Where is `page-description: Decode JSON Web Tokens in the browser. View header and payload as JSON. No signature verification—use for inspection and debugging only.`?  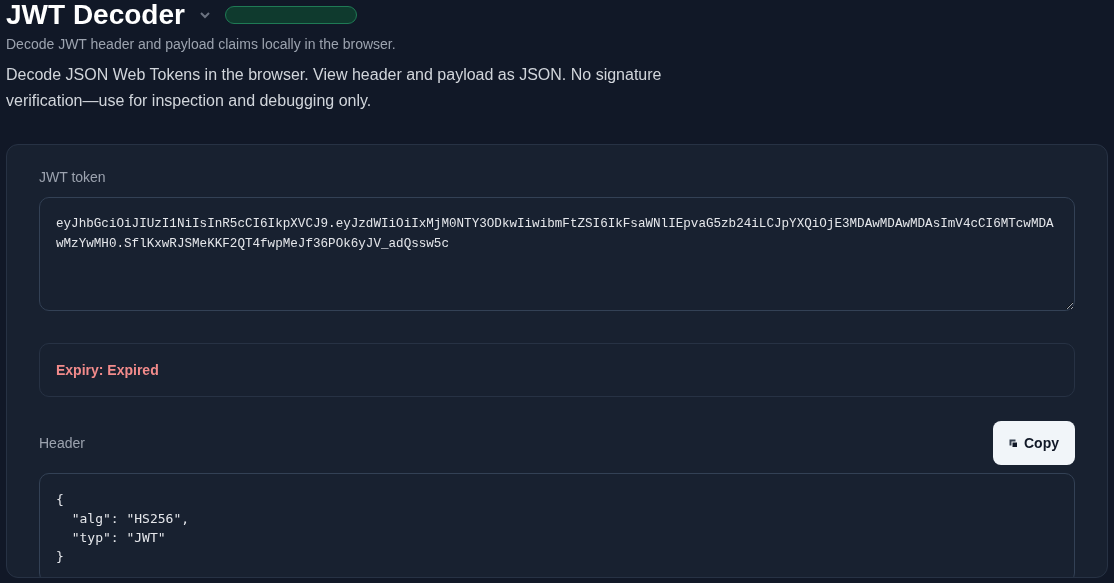 page-description: Decode JSON Web Tokens in the browser. View header and payload as JSON. No signature verification—use for inspection and debugging only. is located at coordinates (334, 88).